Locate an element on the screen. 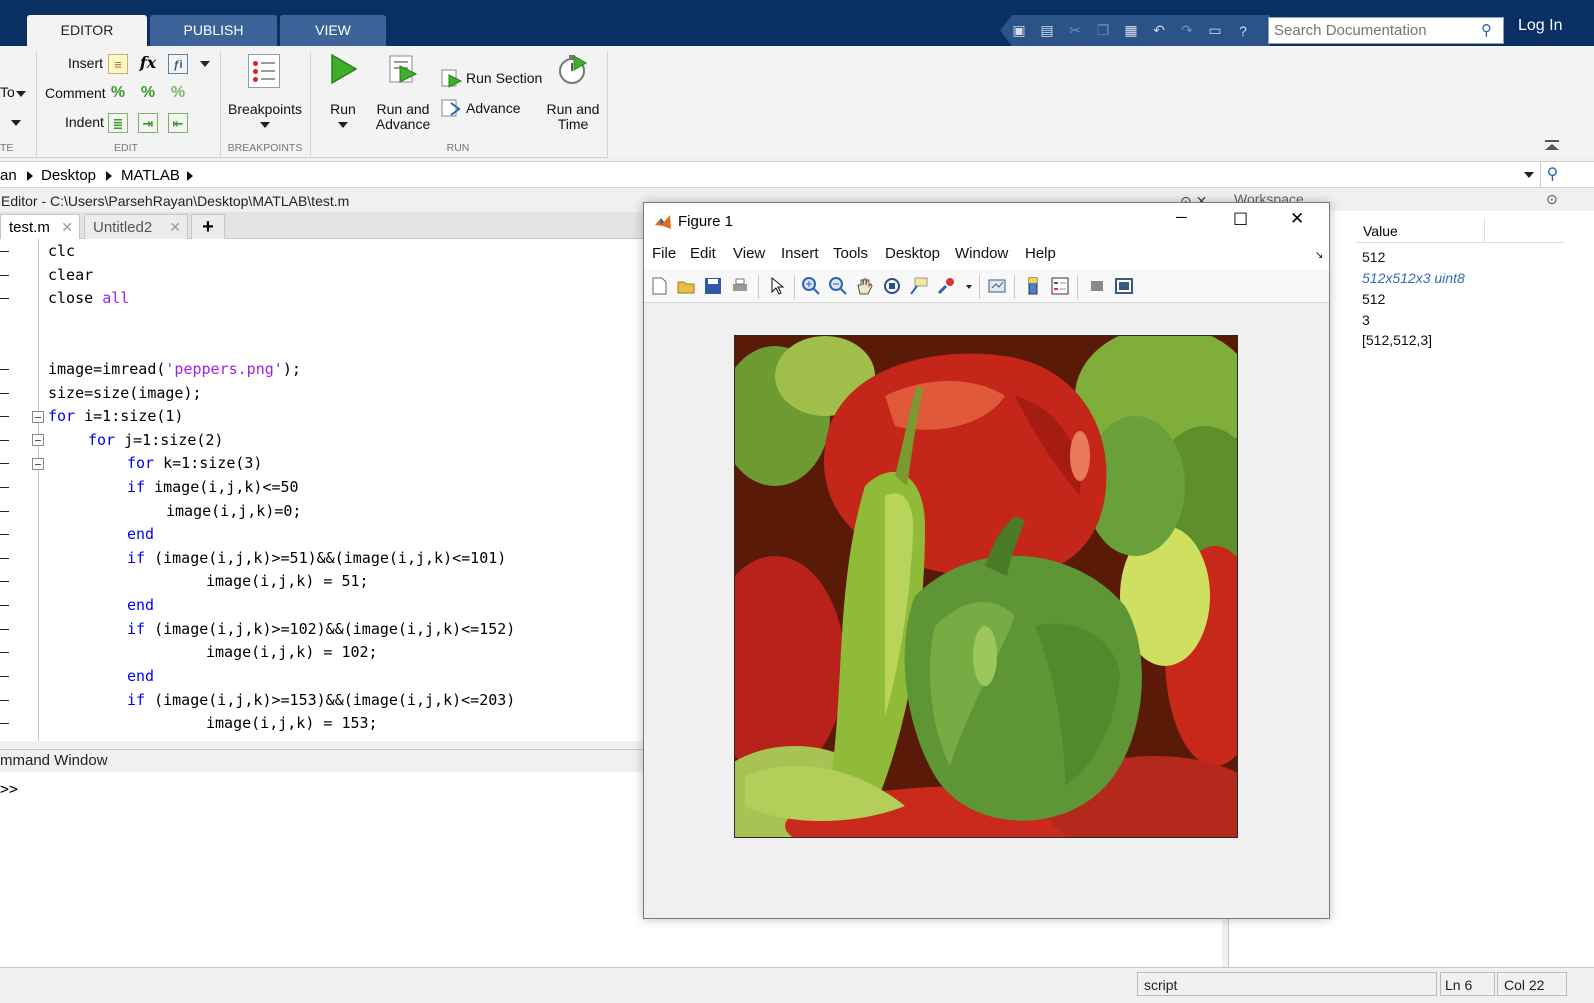  workspace-value: [512,512,3] is located at coordinates (1397, 340).